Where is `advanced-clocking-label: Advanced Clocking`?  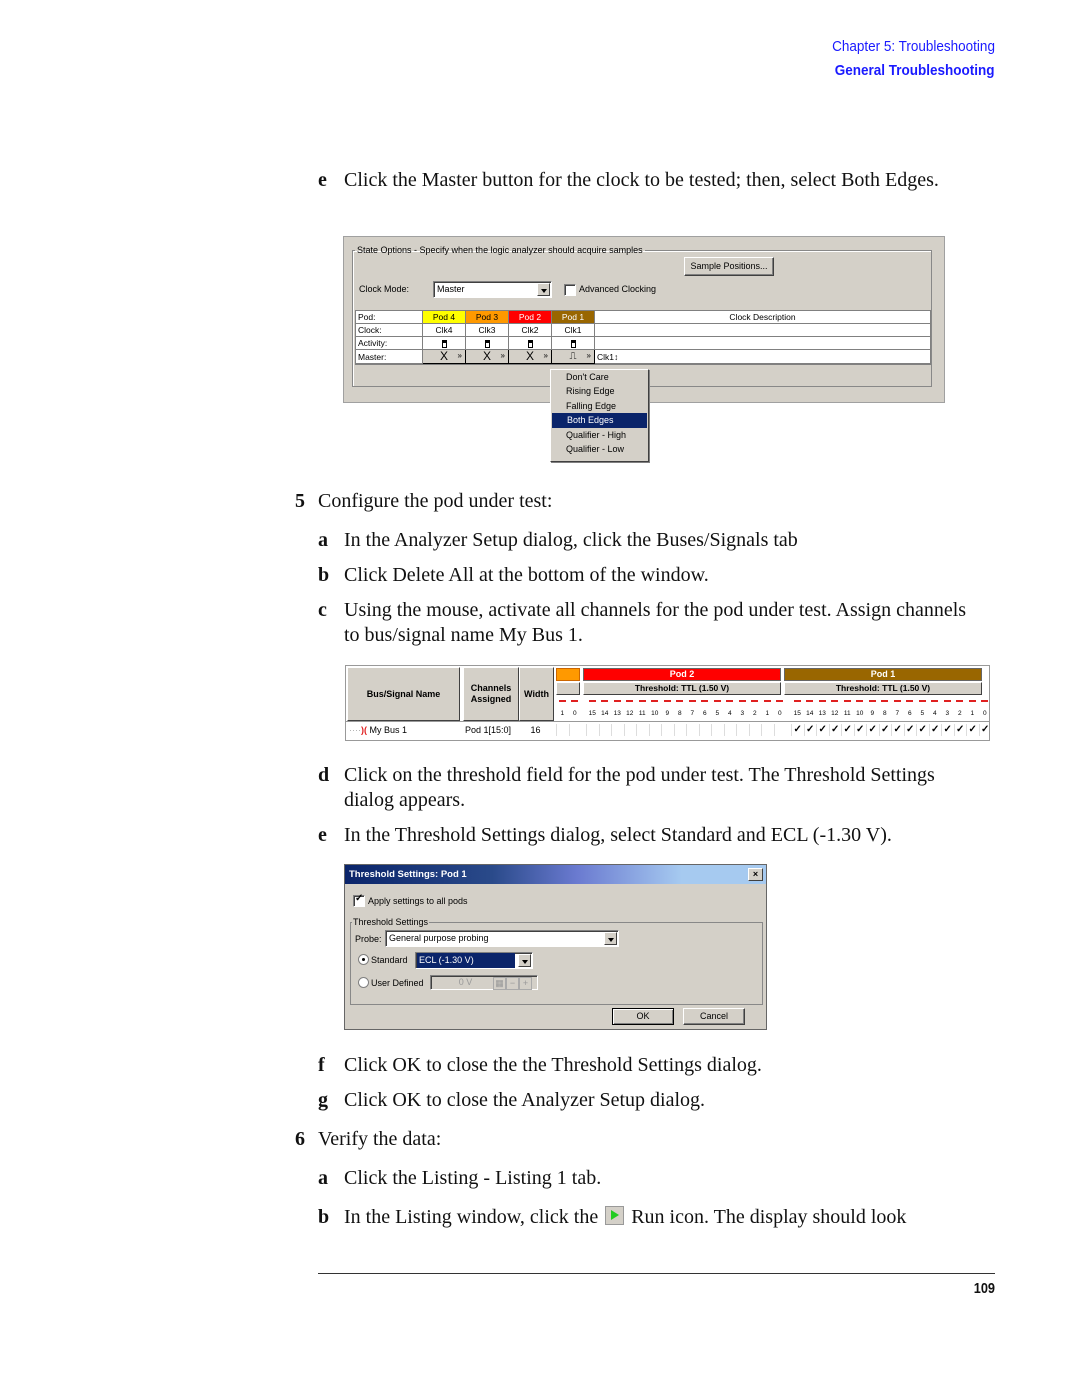 advanced-clocking-label: Advanced Clocking is located at coordinates (618, 289).